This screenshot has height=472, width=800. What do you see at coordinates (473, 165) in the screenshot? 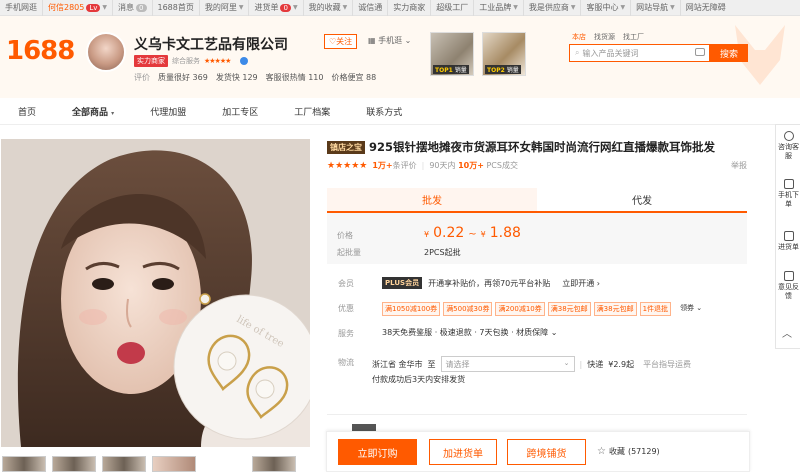
I see `sales-count: 90天内 10万+ PCS成交` at bounding box center [473, 165].